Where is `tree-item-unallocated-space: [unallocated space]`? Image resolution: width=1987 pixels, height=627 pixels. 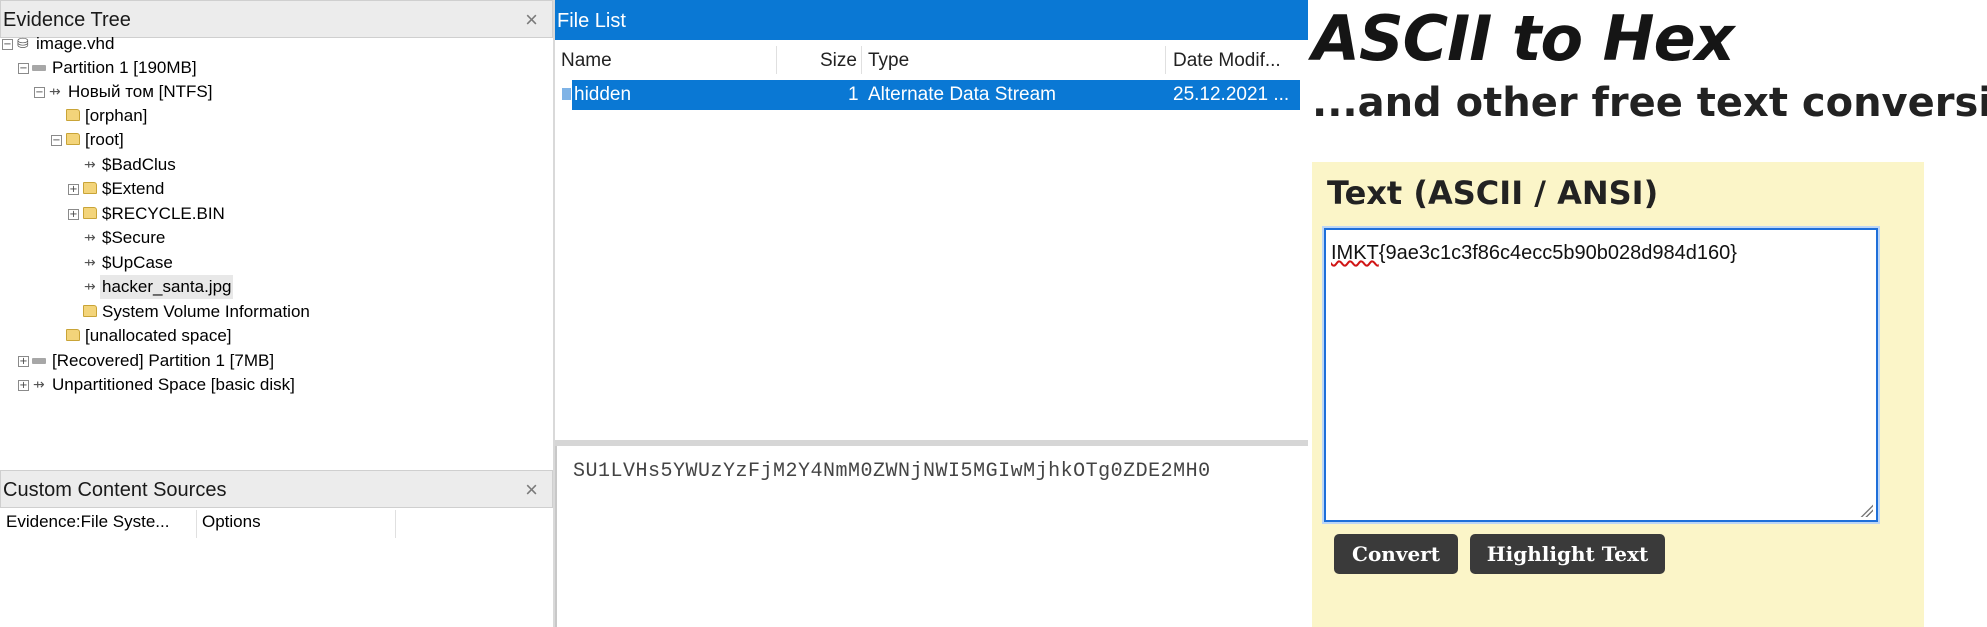 tree-item-unallocated-space: [unallocated space] is located at coordinates (130, 336).